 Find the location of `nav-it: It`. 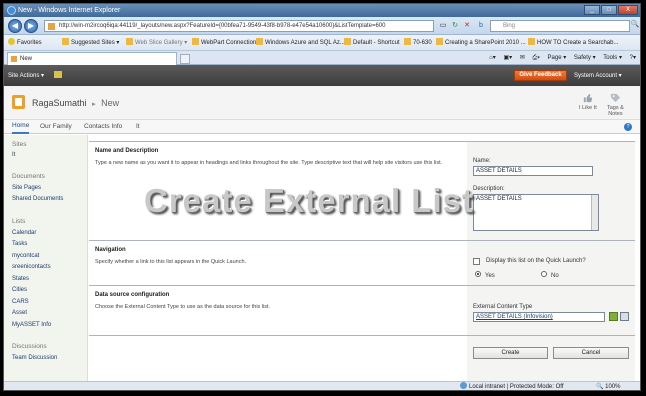

nav-it: It is located at coordinates (138, 127).